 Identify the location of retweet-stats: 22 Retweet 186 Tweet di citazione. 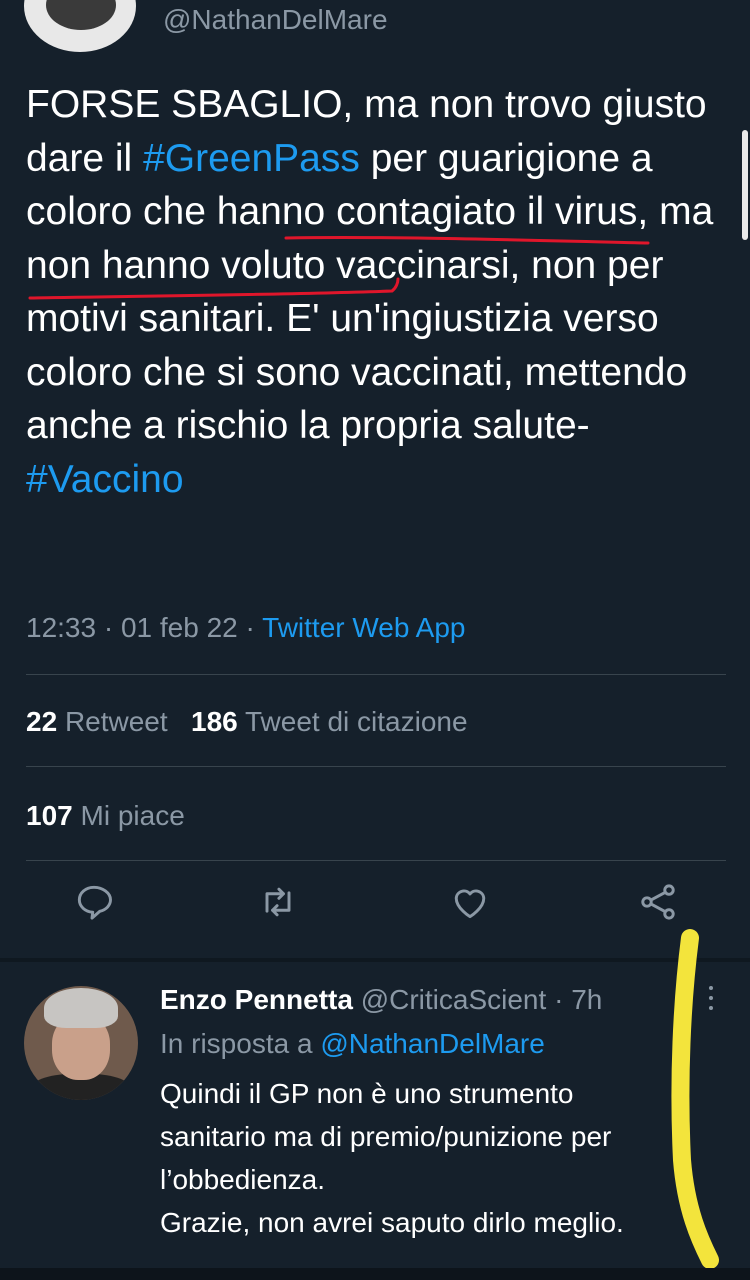
(247, 722).